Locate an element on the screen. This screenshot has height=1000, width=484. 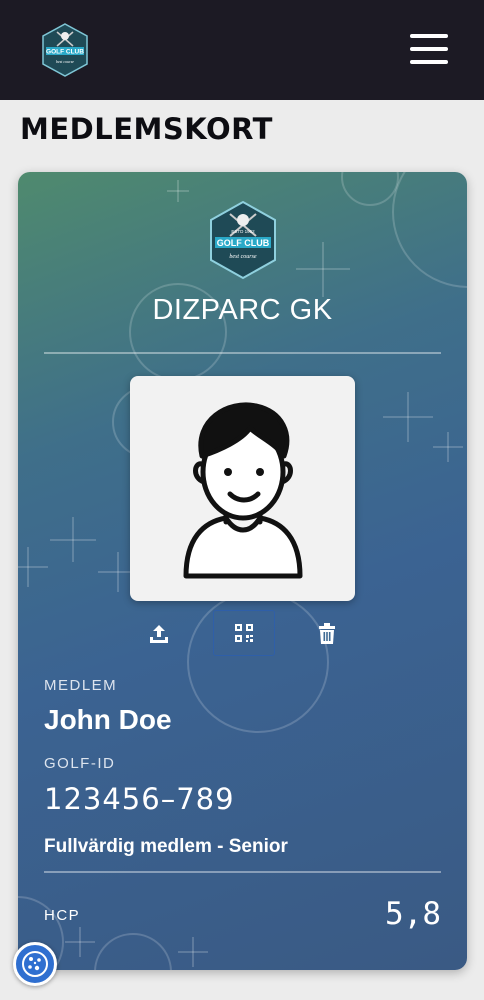
member-photo is located at coordinates (242, 488).